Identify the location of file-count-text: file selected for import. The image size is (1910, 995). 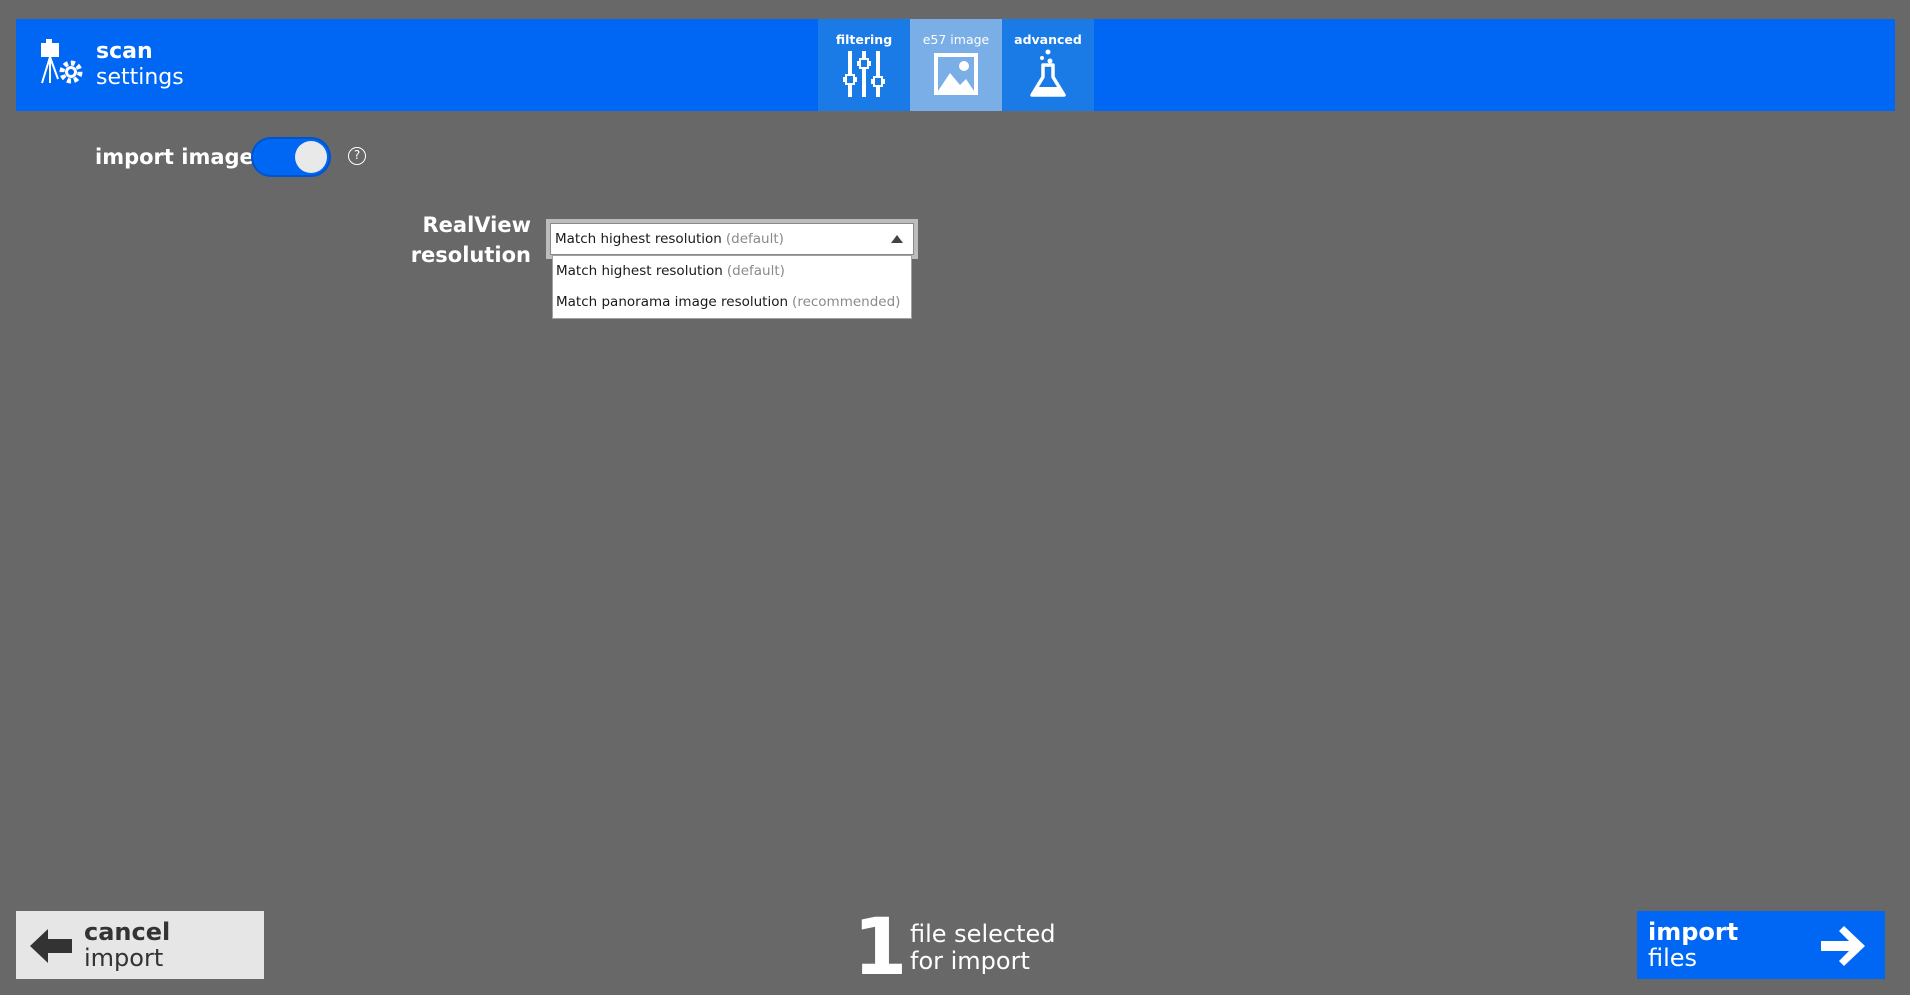
(983, 948).